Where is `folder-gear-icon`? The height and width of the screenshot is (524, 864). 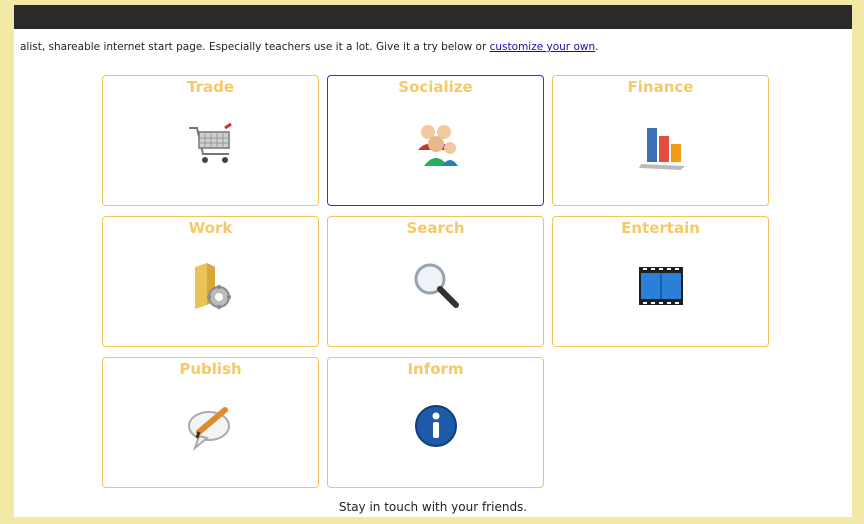
folder-gear-icon is located at coordinates (212, 286).